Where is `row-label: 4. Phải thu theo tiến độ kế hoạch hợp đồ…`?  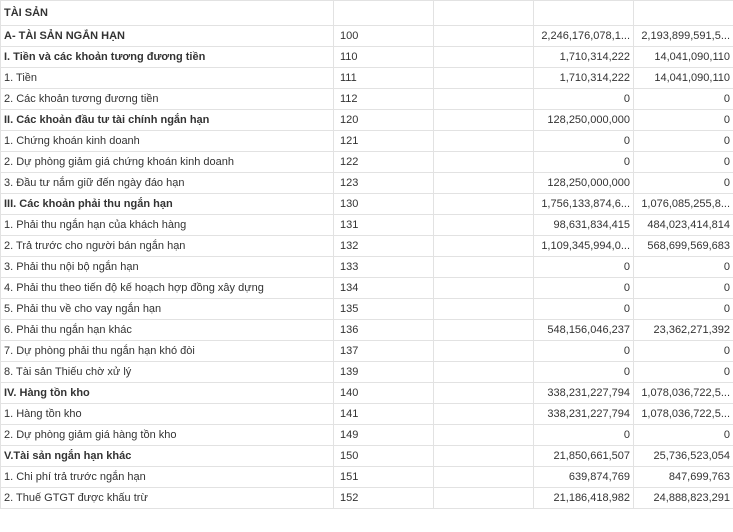
row-label: 4. Phải thu theo tiến độ kế hoạch hợp đồ… is located at coordinates (167, 288).